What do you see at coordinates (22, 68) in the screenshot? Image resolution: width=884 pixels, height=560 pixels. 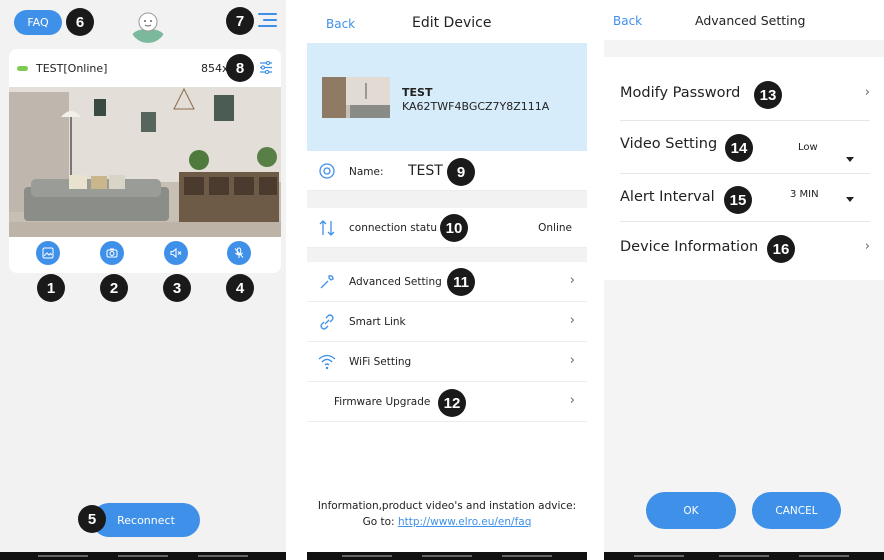 I see `online-status-dot` at bounding box center [22, 68].